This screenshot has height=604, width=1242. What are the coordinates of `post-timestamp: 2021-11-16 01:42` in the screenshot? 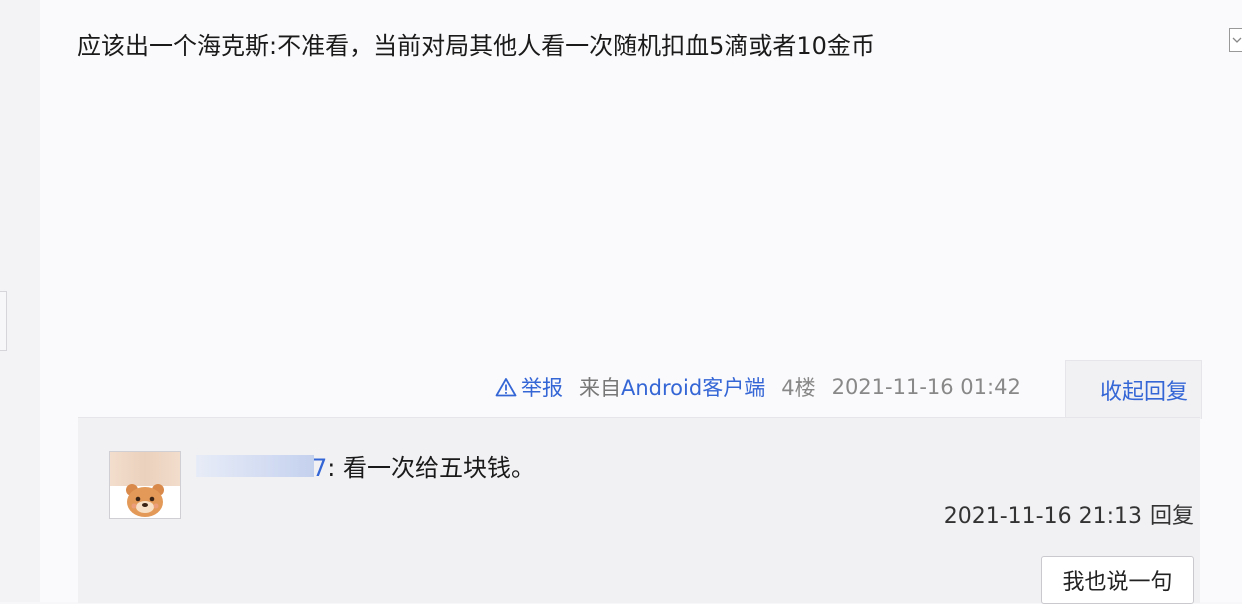 It's located at (926, 387).